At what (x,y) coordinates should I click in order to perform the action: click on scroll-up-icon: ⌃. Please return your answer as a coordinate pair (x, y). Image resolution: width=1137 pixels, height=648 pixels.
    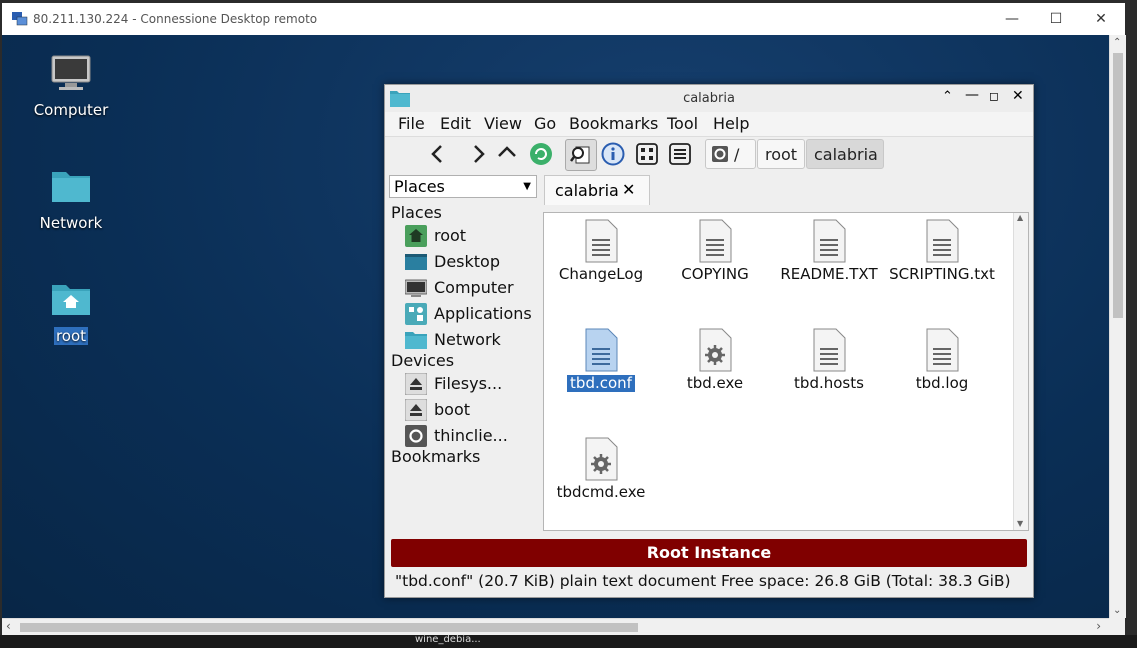
    Looking at the image, I should click on (1117, 42).